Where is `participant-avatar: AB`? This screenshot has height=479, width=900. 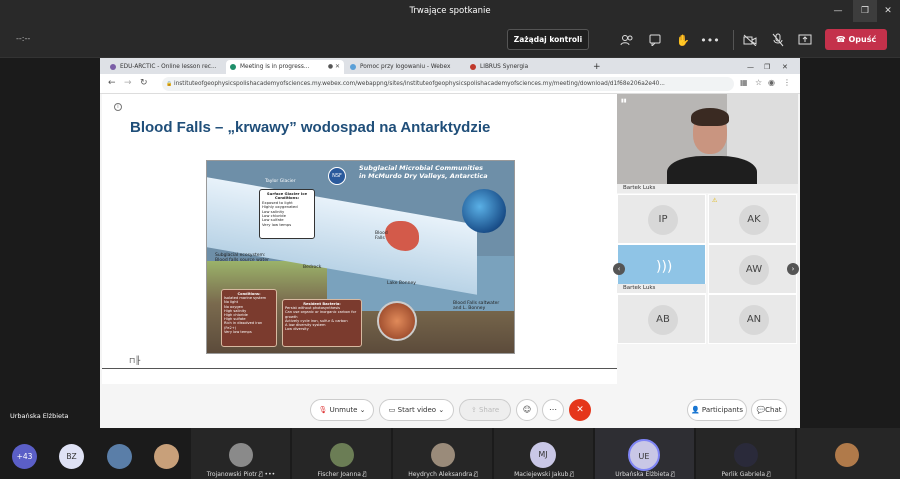
participant-avatar: AB is located at coordinates (663, 320).